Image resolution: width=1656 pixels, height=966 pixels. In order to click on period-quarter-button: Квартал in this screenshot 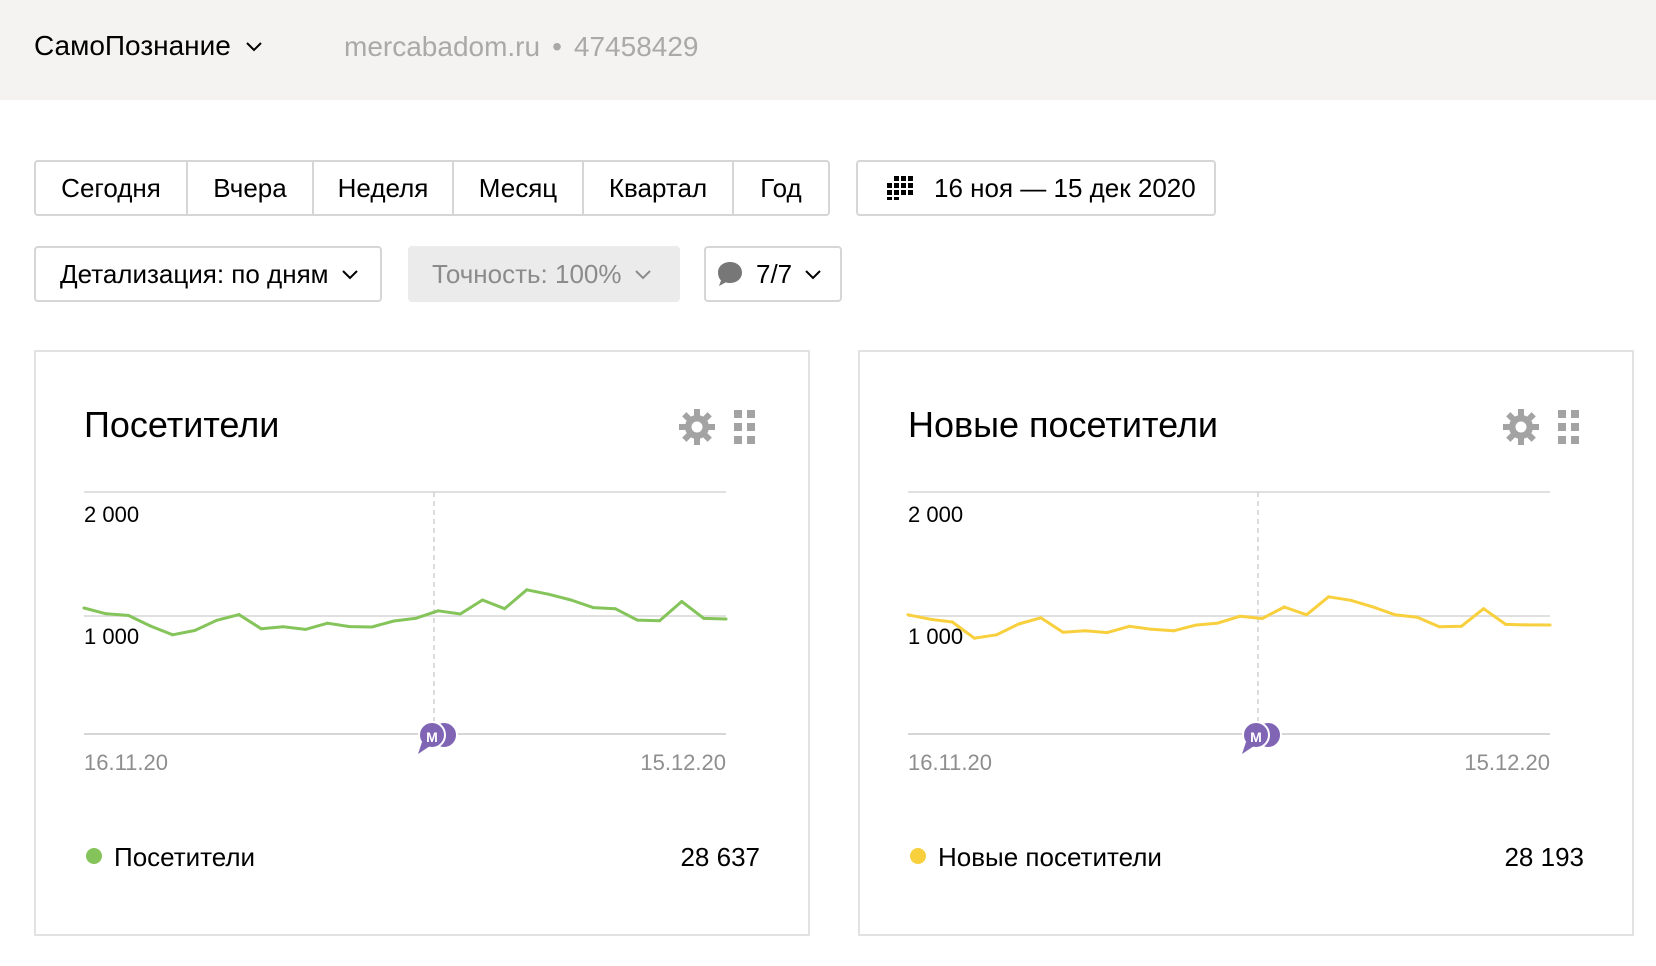, I will do `click(659, 188)`.